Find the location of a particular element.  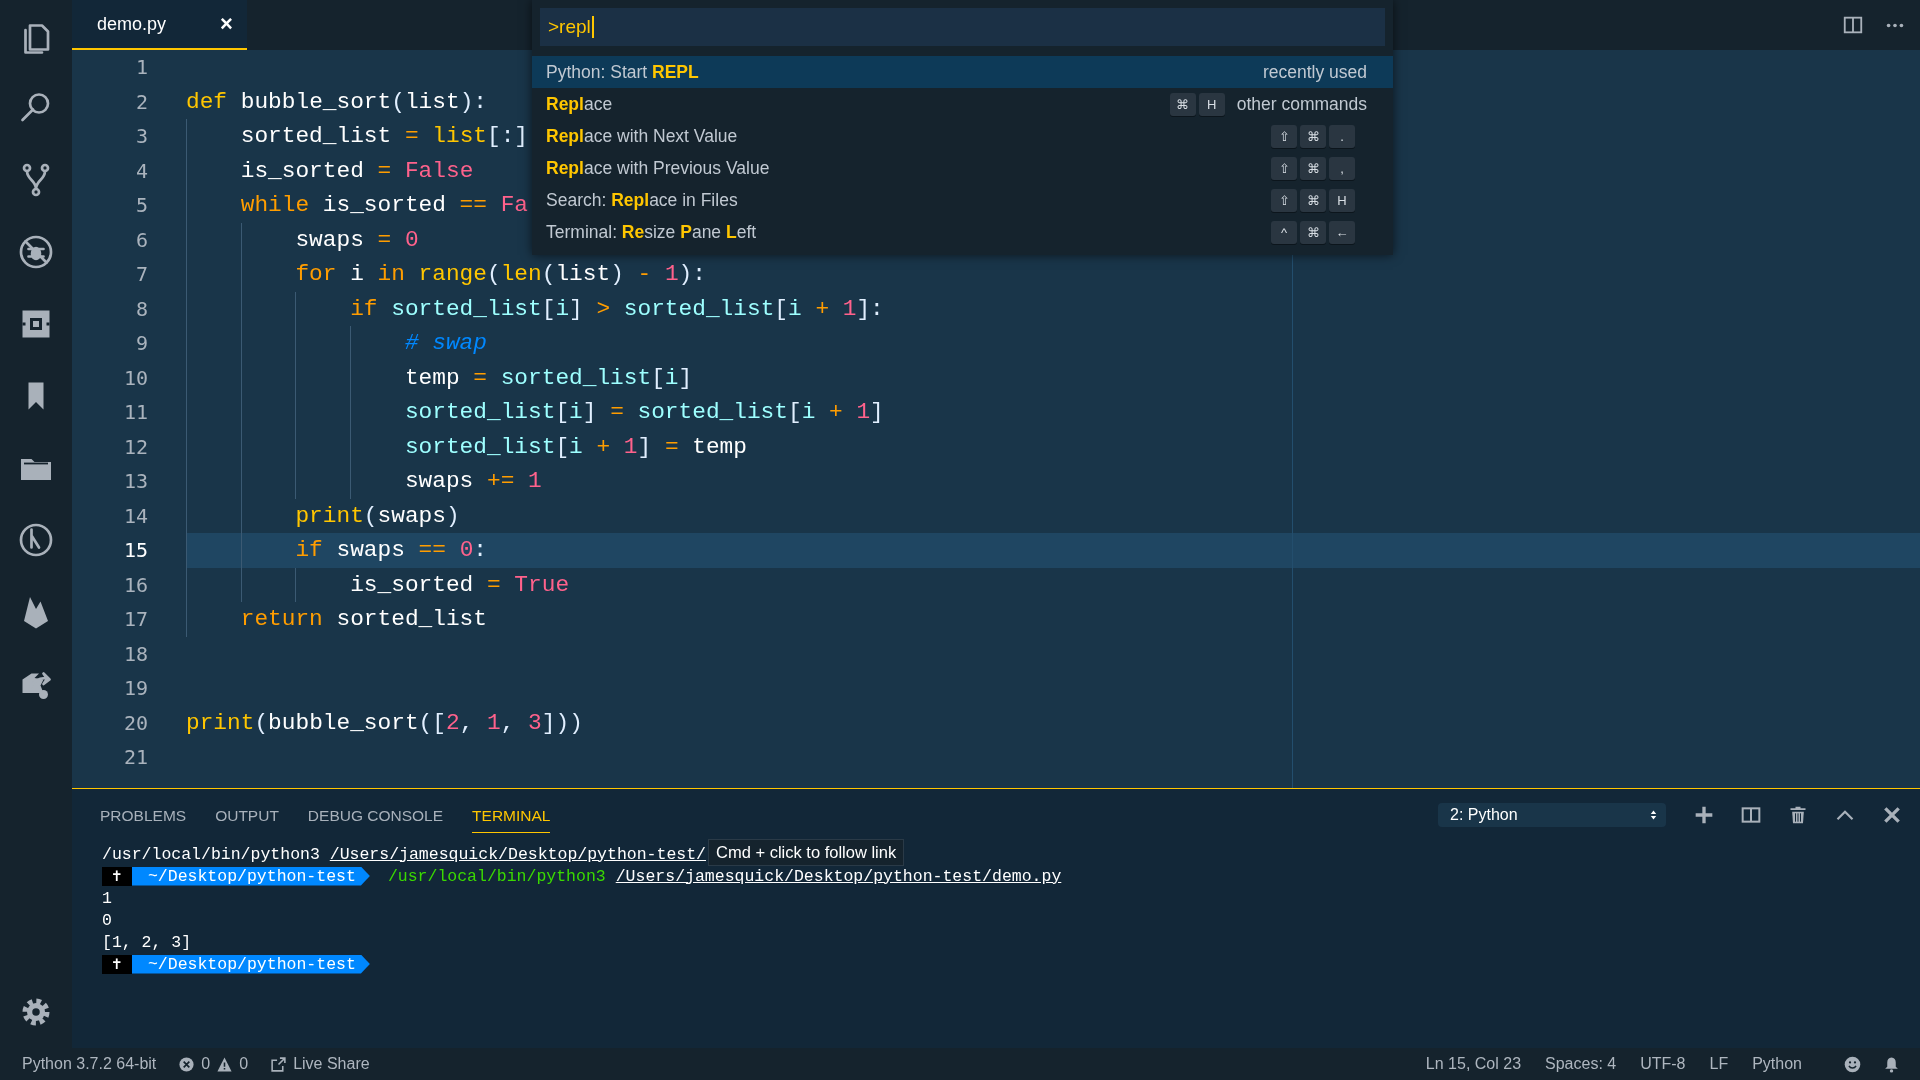

close-button: × is located at coordinates (226, 24).